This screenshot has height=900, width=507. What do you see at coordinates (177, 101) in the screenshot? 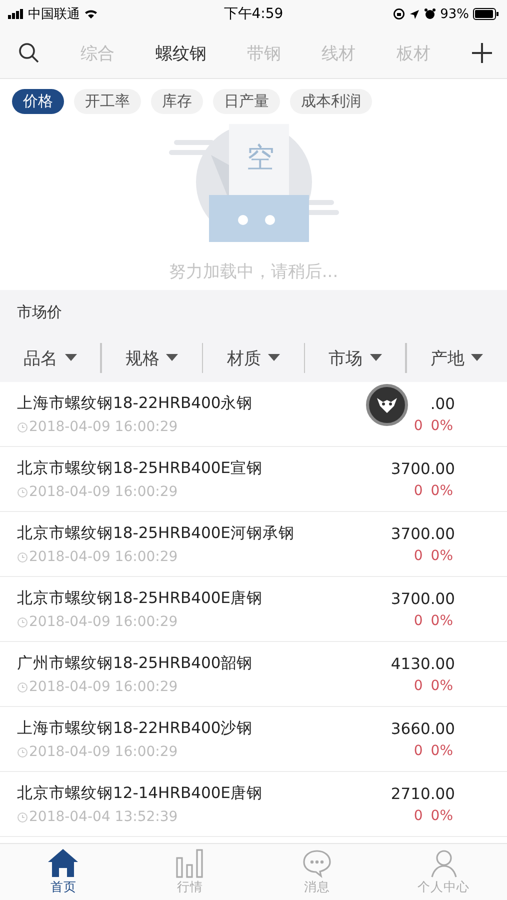
I see `filter-chip: 库存` at bounding box center [177, 101].